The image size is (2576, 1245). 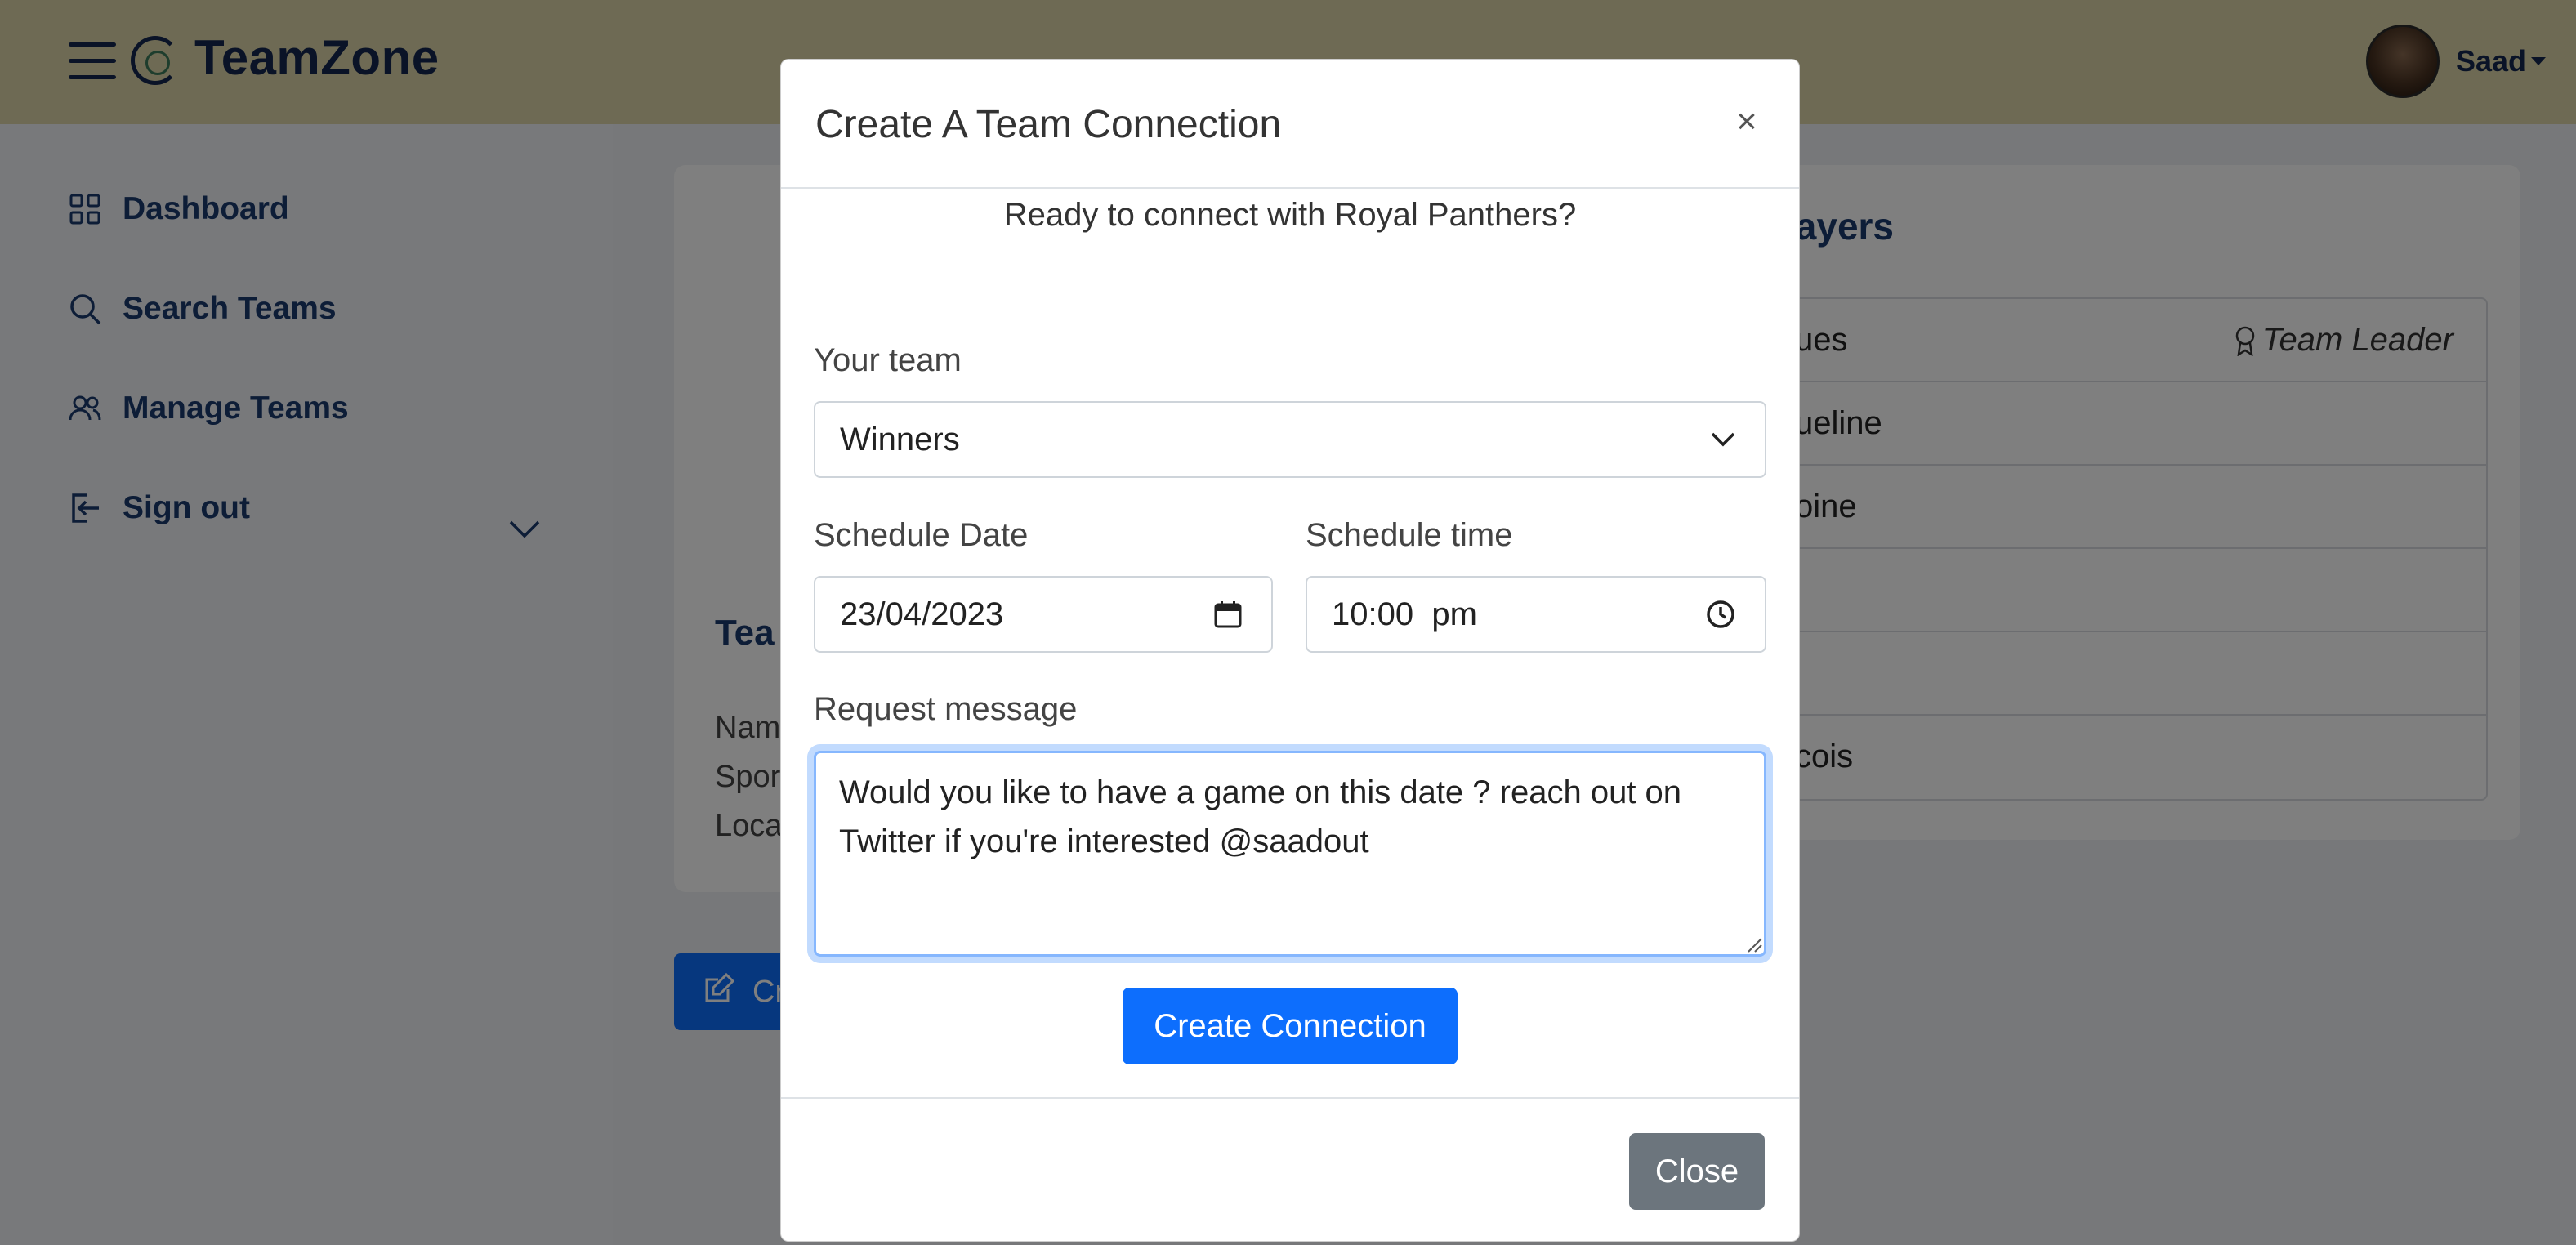 I want to click on close-icon: ×, so click(x=1746, y=122).